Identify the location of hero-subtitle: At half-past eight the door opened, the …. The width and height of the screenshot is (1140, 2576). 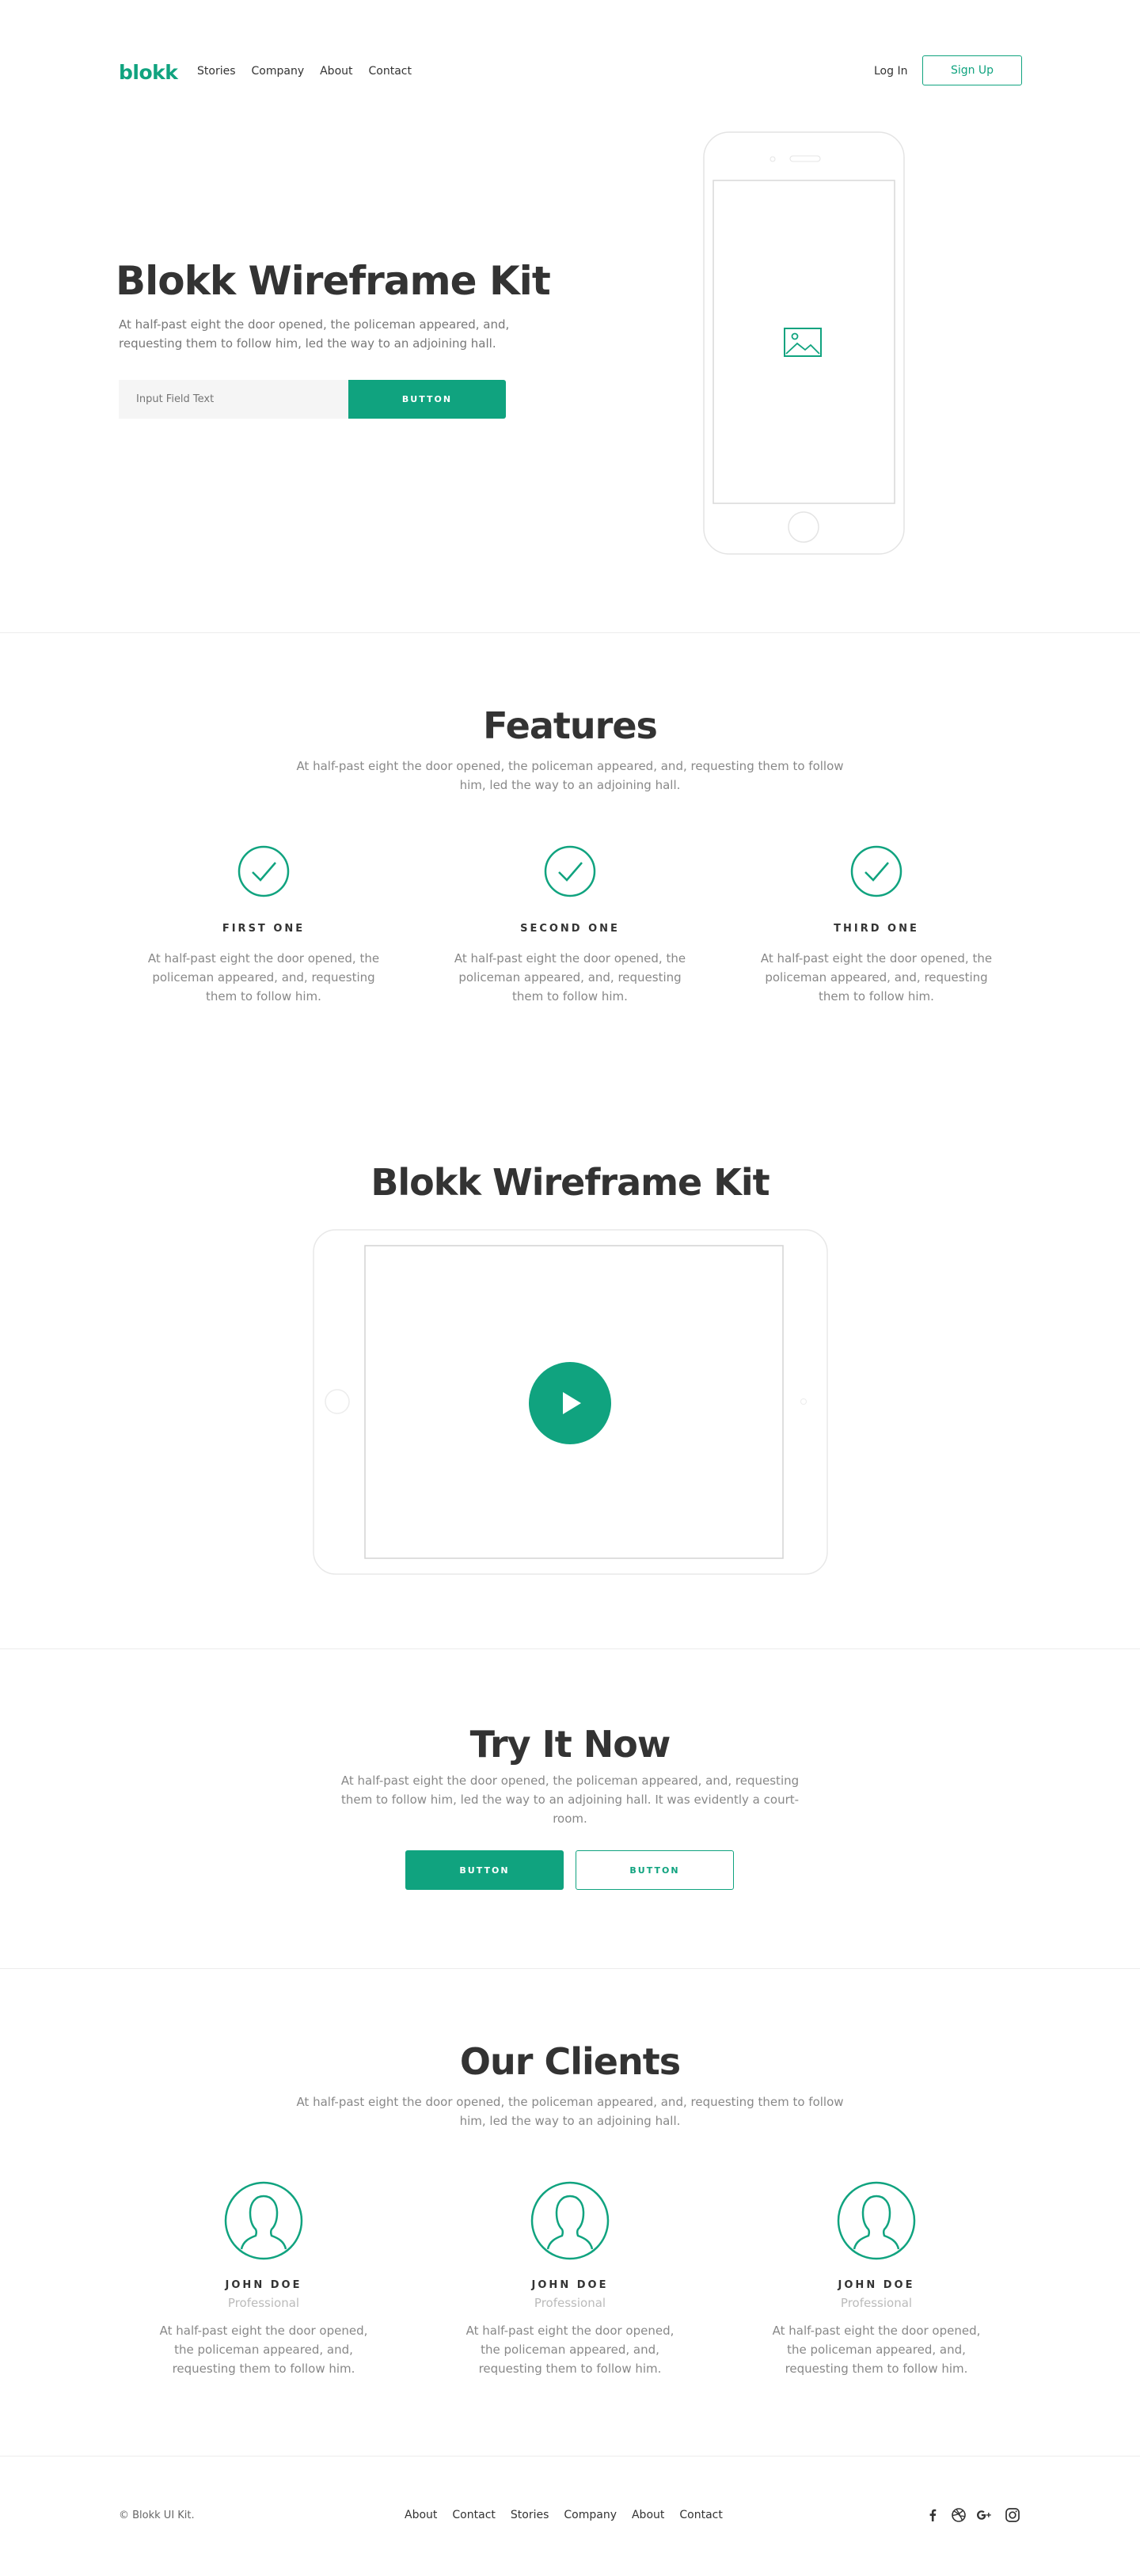
(314, 334).